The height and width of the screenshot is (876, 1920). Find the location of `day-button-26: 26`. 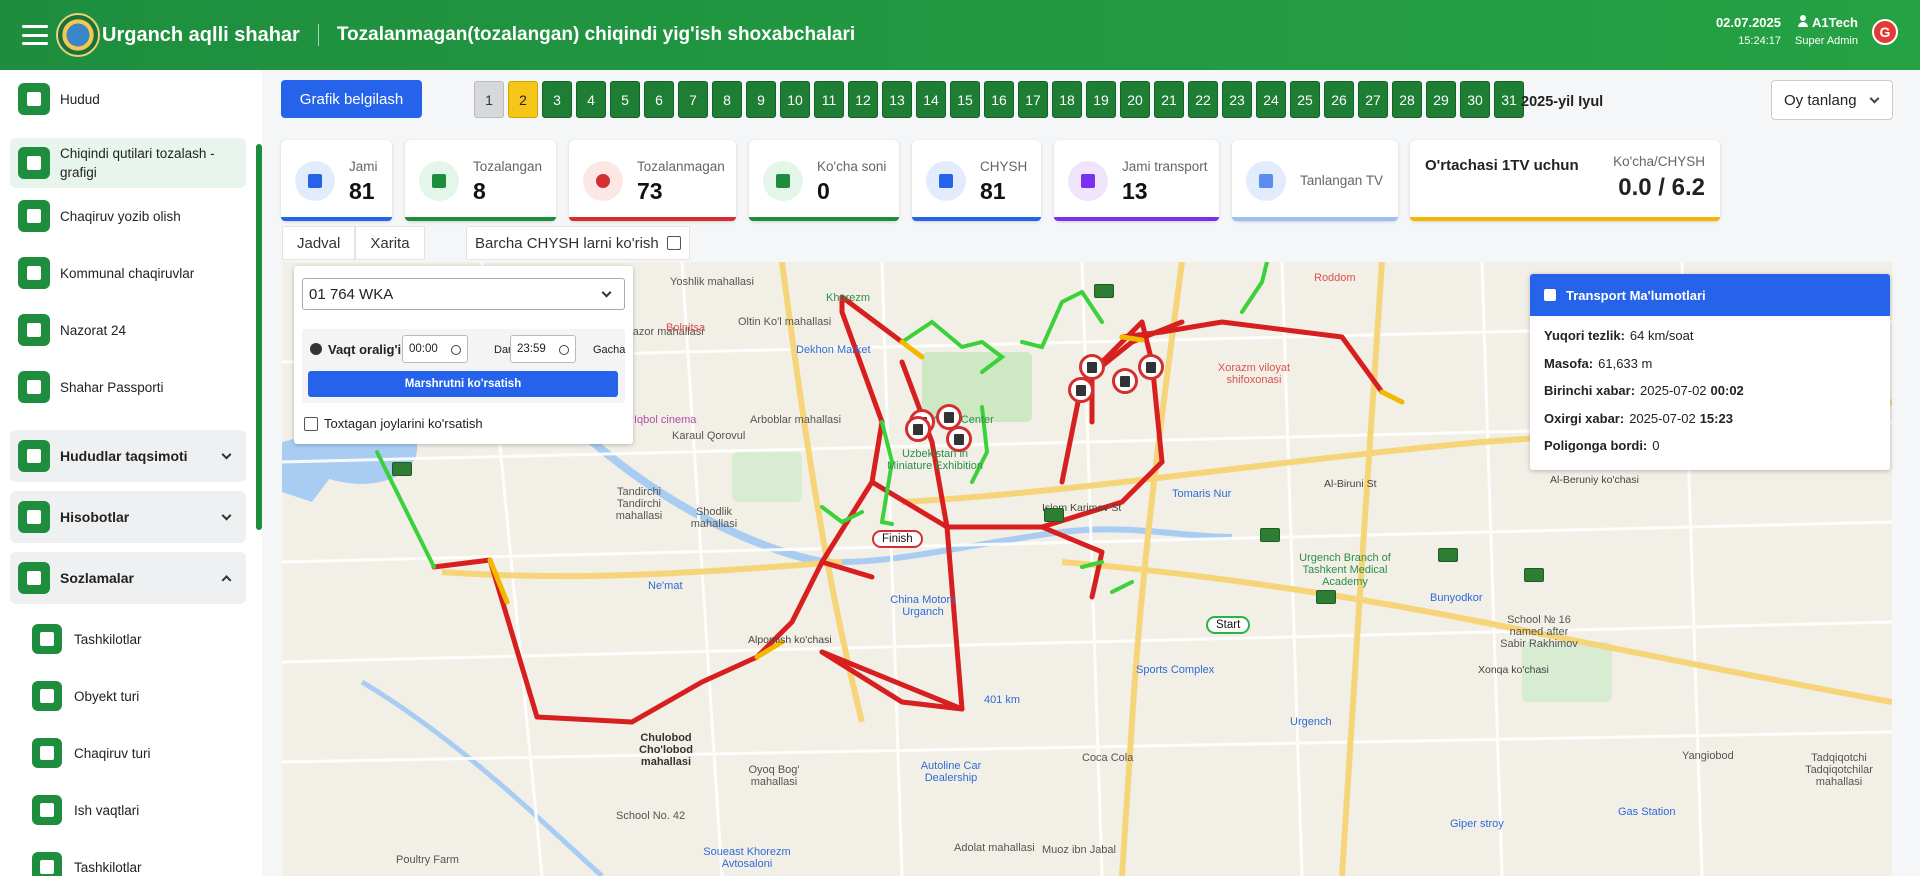

day-button-26: 26 is located at coordinates (1339, 99).